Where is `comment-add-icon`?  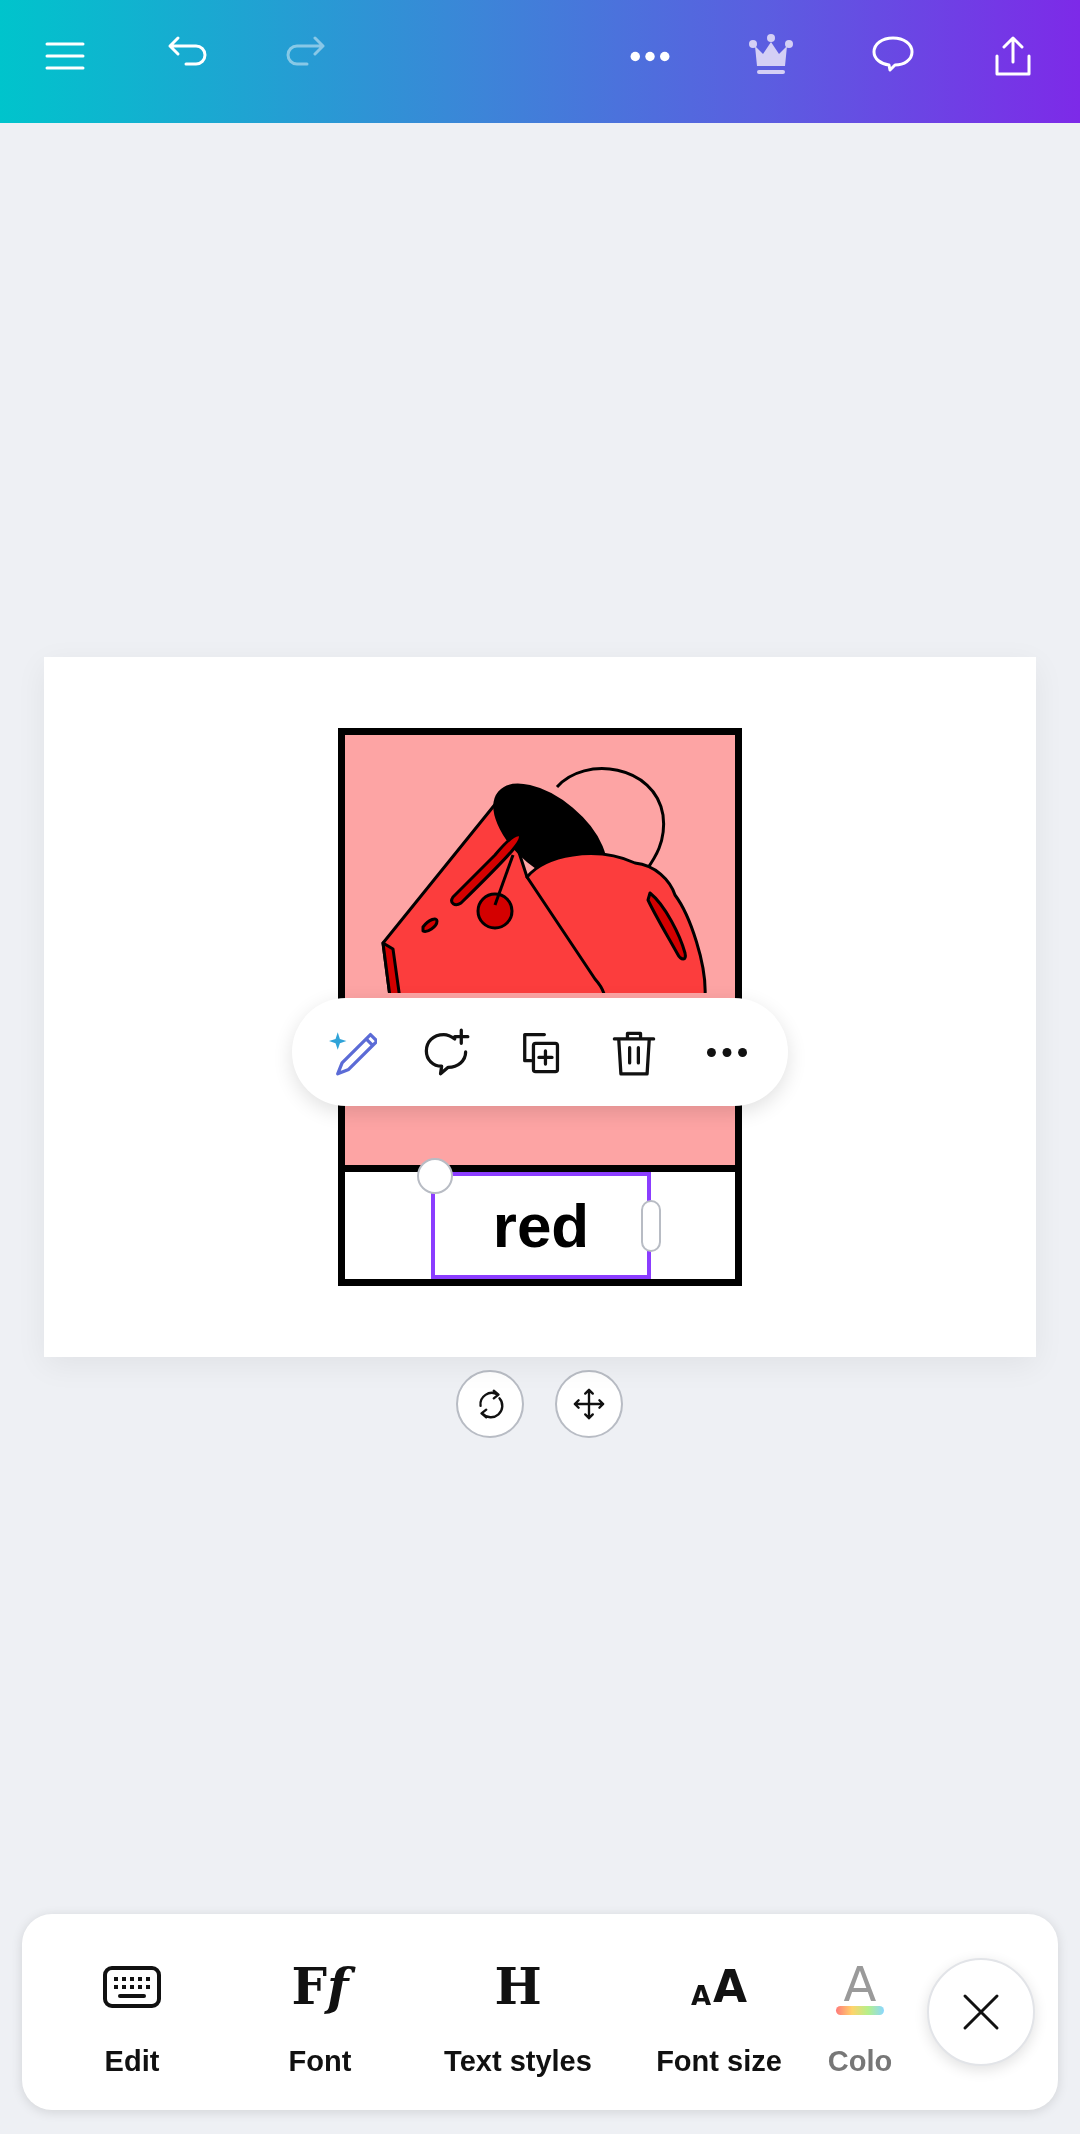 comment-add-icon is located at coordinates (446, 1052).